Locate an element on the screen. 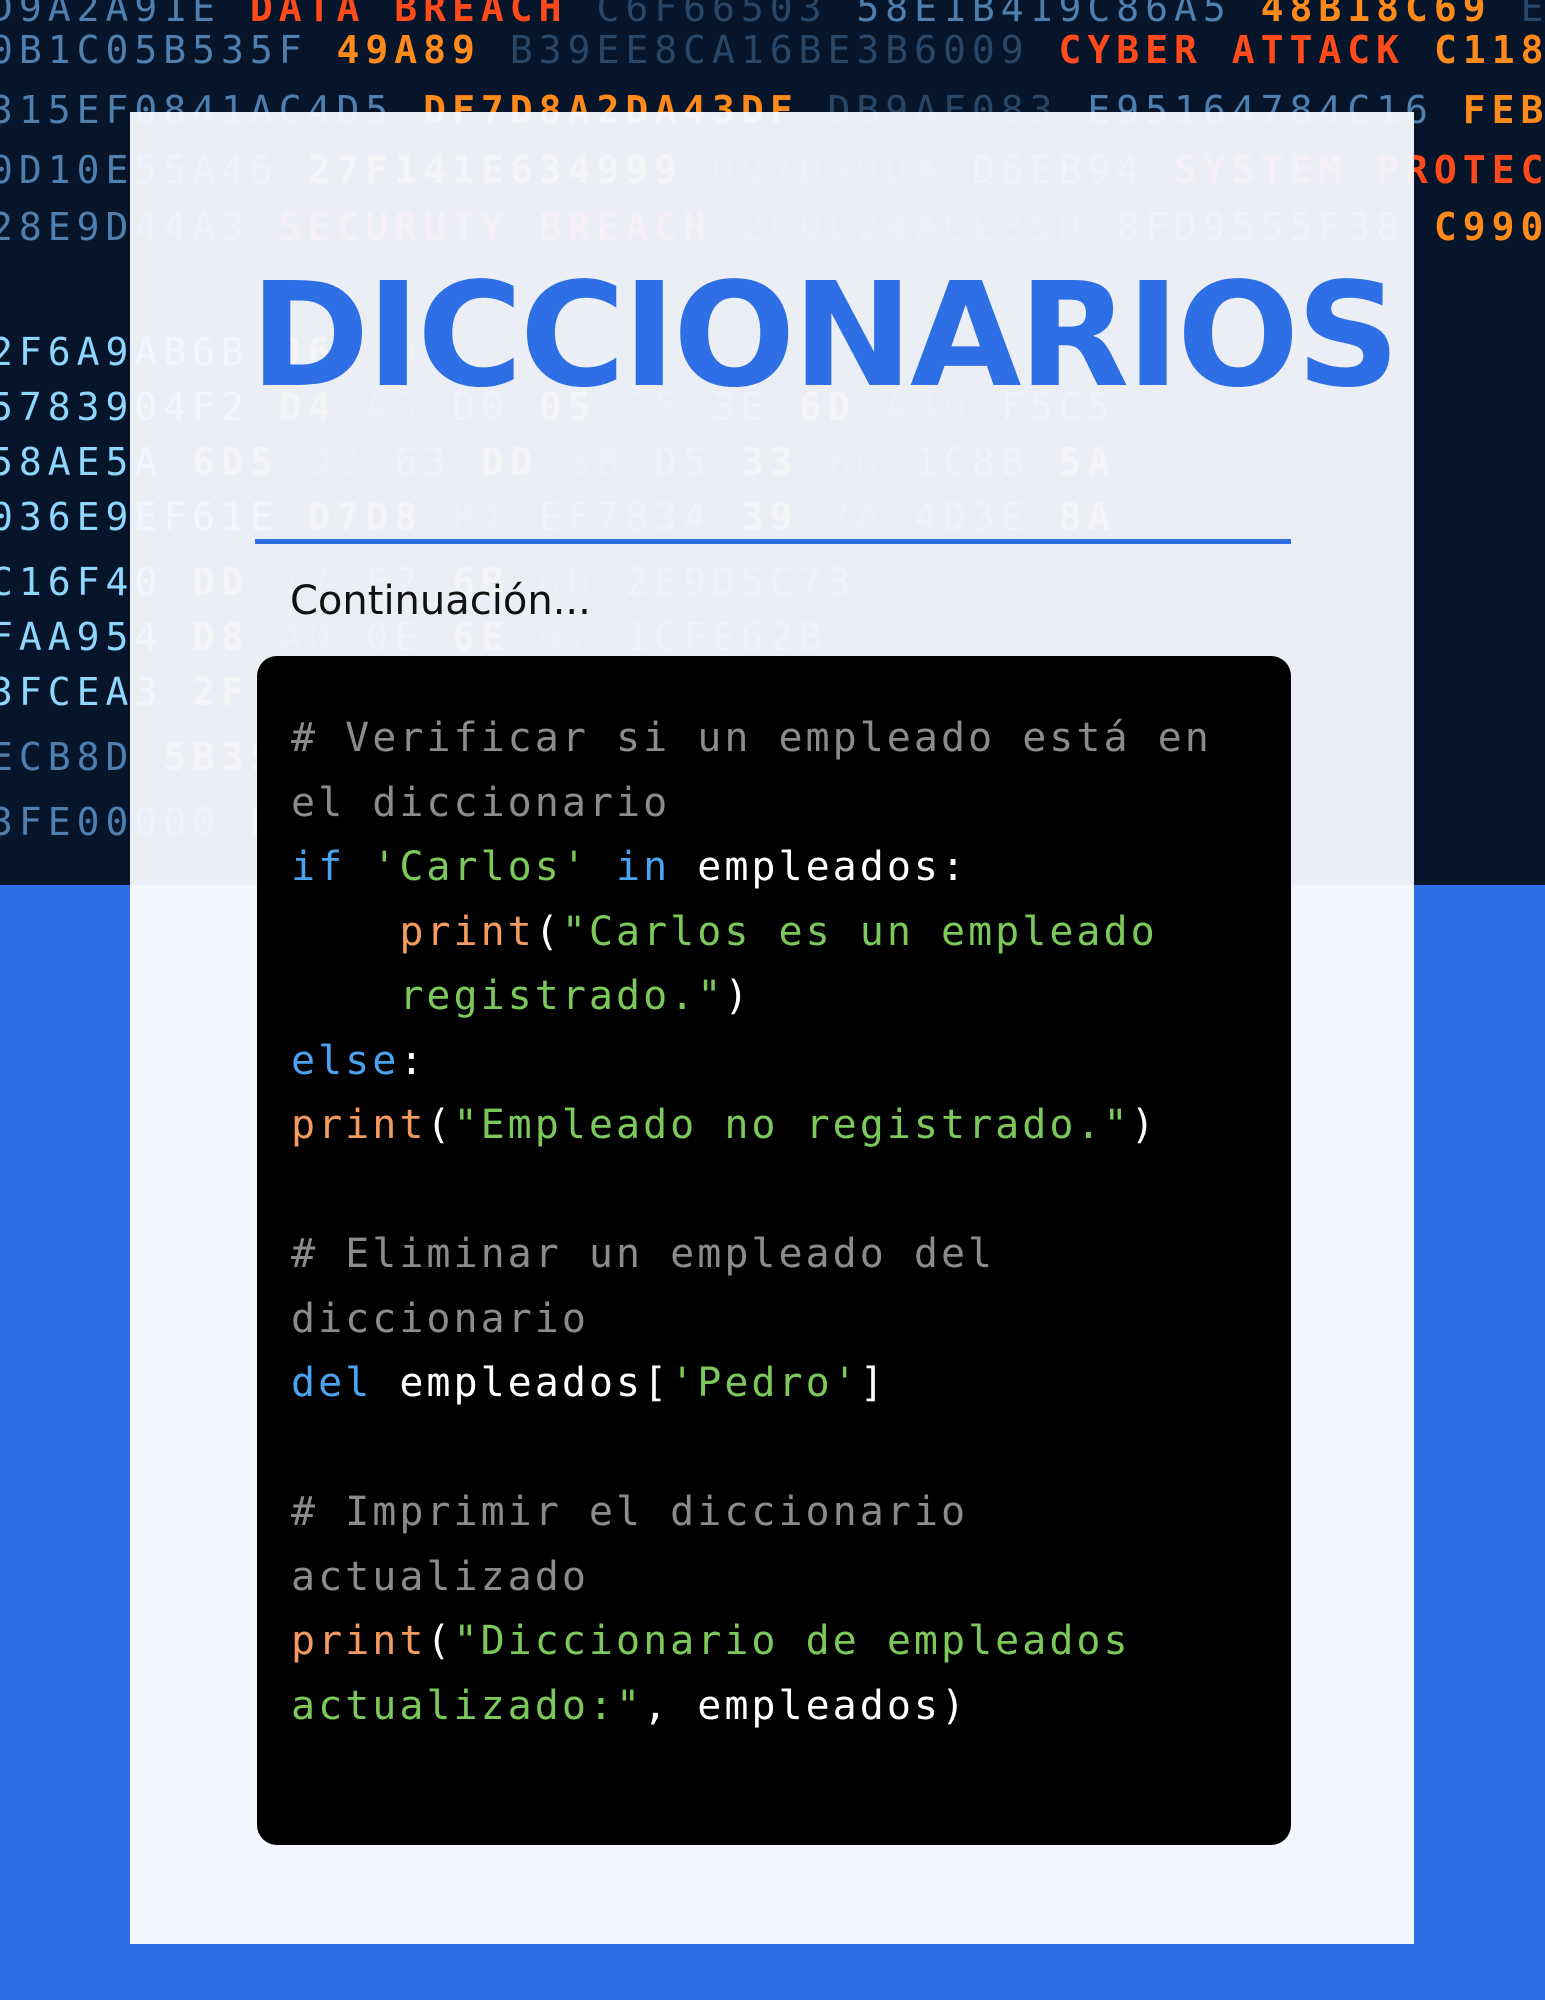  hex-chunk: EDB23E6FB15343662EB00C33A8163 is located at coordinates (1532, 15).